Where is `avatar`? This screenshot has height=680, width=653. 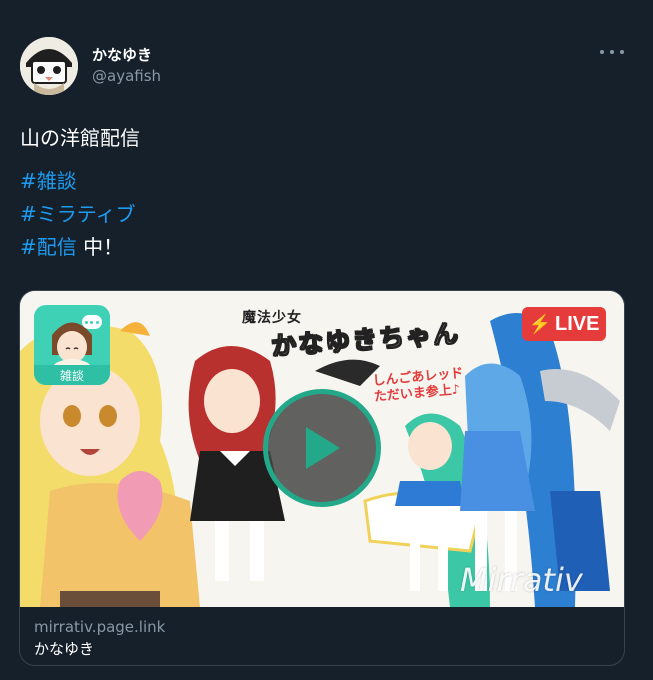 avatar is located at coordinates (49, 66).